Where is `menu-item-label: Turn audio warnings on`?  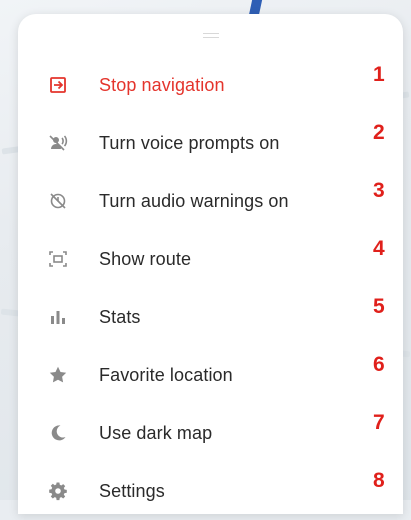 menu-item-label: Turn audio warnings on is located at coordinates (194, 200).